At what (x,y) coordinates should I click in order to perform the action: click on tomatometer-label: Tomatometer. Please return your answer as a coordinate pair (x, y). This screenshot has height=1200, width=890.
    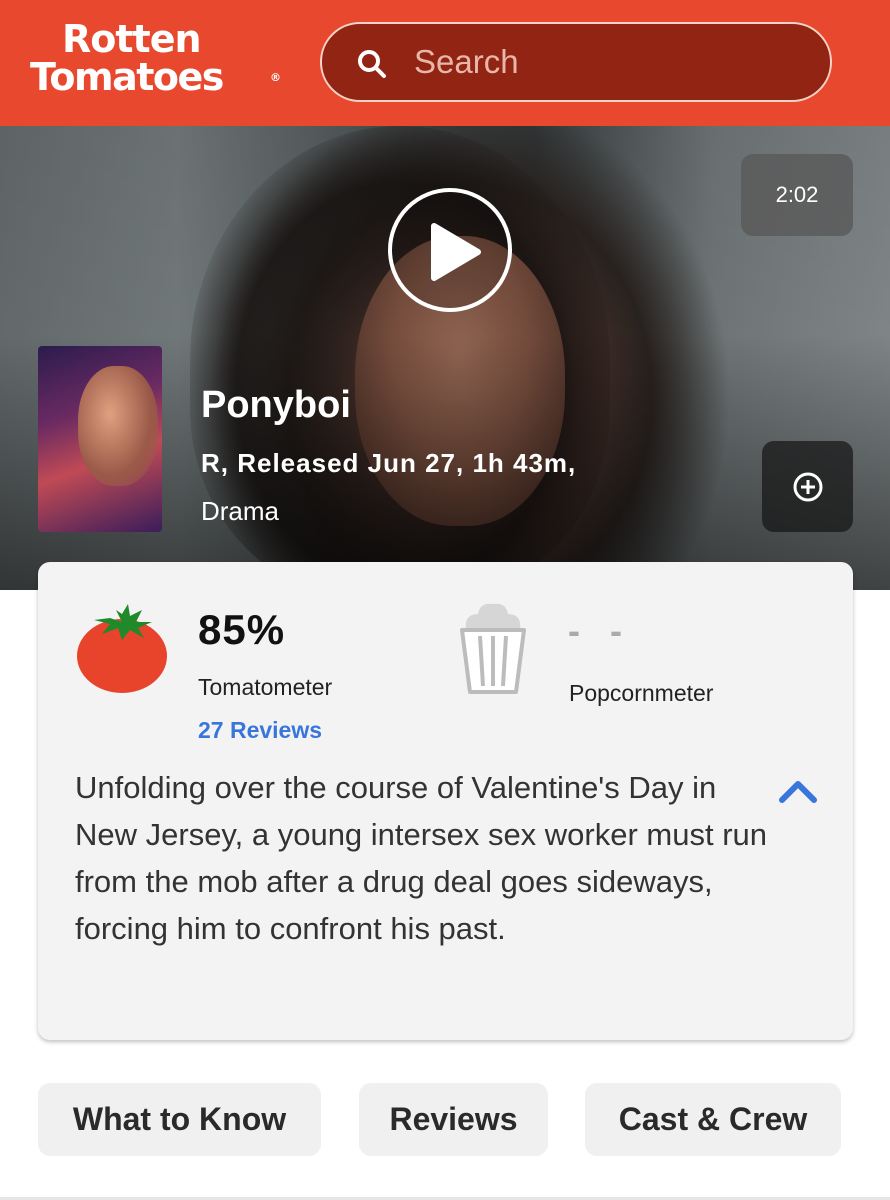
    Looking at the image, I should click on (265, 687).